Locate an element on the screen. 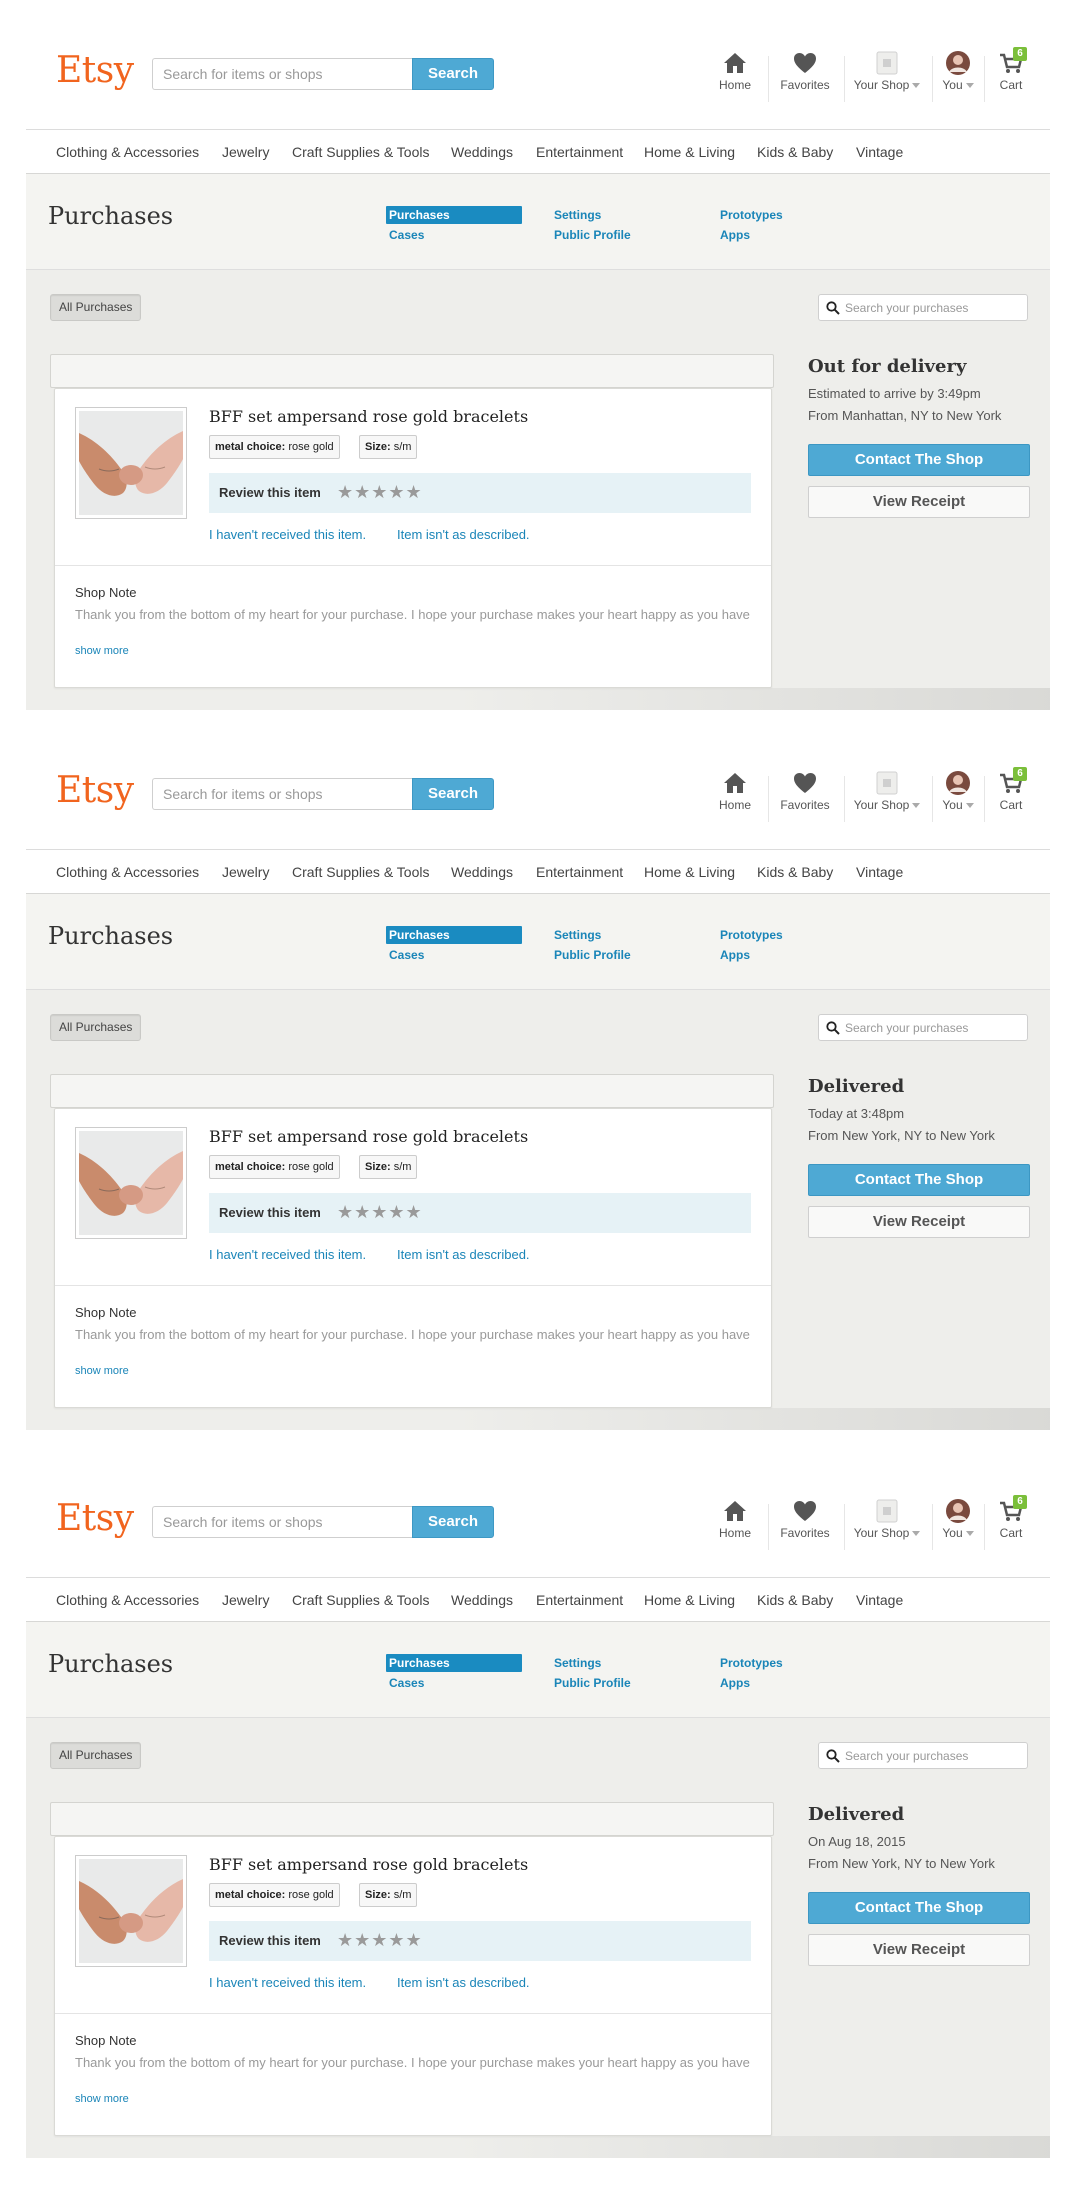 This screenshot has width=1074, height=2198. shipping-route: From New York, NY to New York is located at coordinates (901, 1863).